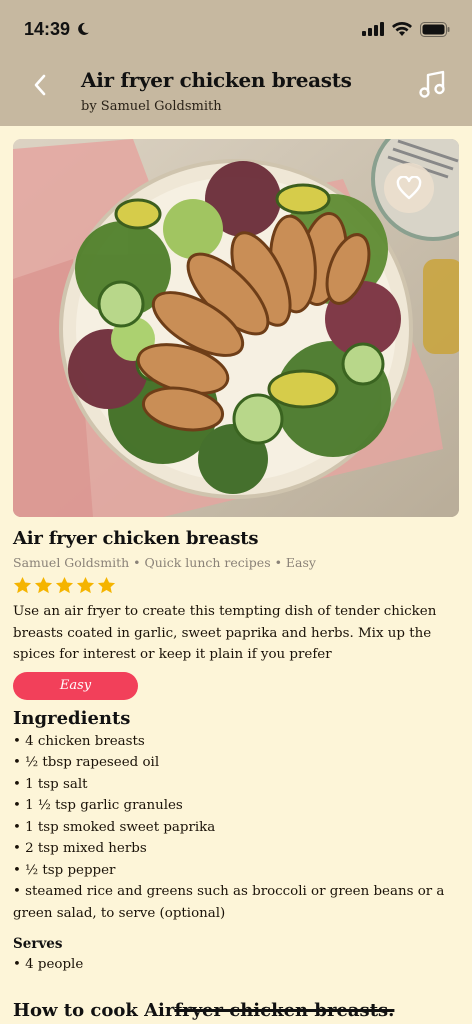  Describe the element at coordinates (238, 585) in the screenshot. I see `star-rating` at that location.